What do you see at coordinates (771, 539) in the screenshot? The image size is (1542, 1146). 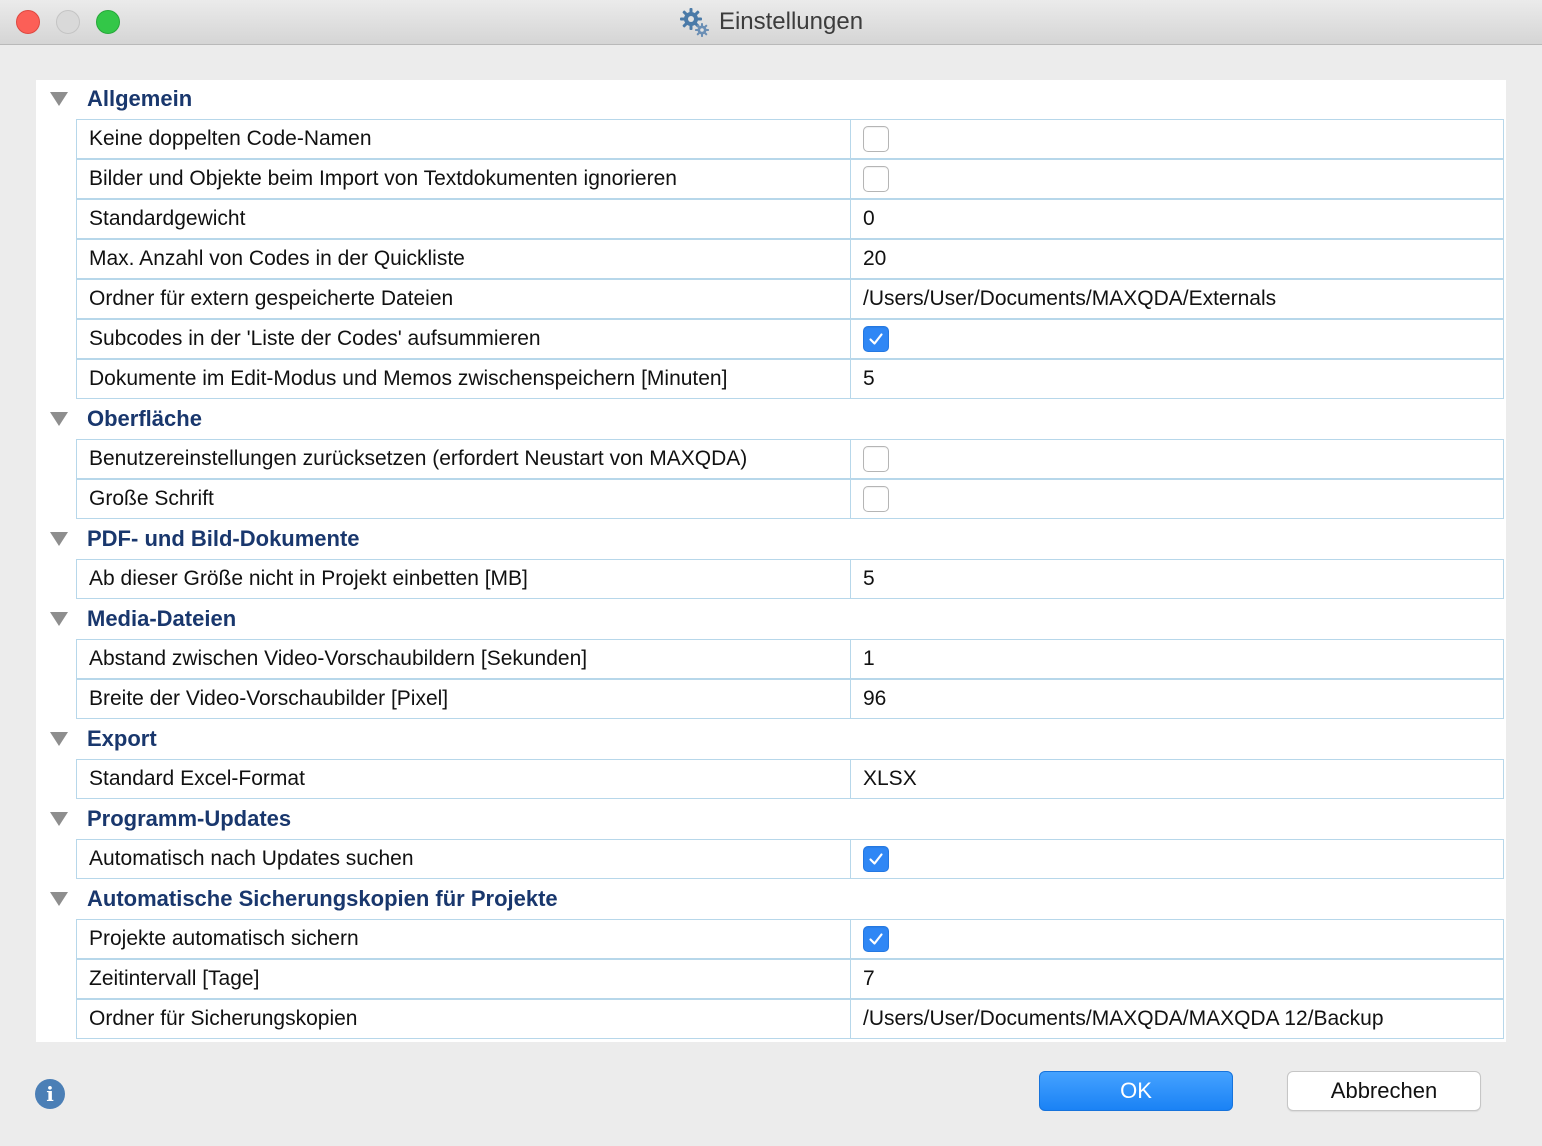 I see `section-header: PDF- und Bild-Dokumente` at bounding box center [771, 539].